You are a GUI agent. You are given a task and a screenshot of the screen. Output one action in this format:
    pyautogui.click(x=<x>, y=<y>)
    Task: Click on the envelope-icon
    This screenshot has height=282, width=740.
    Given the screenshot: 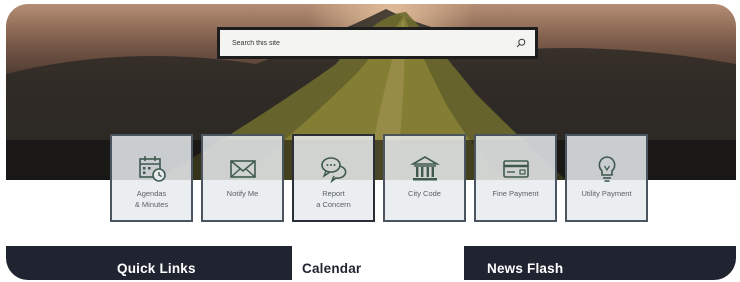 What is the action you would take?
    pyautogui.click(x=242, y=169)
    